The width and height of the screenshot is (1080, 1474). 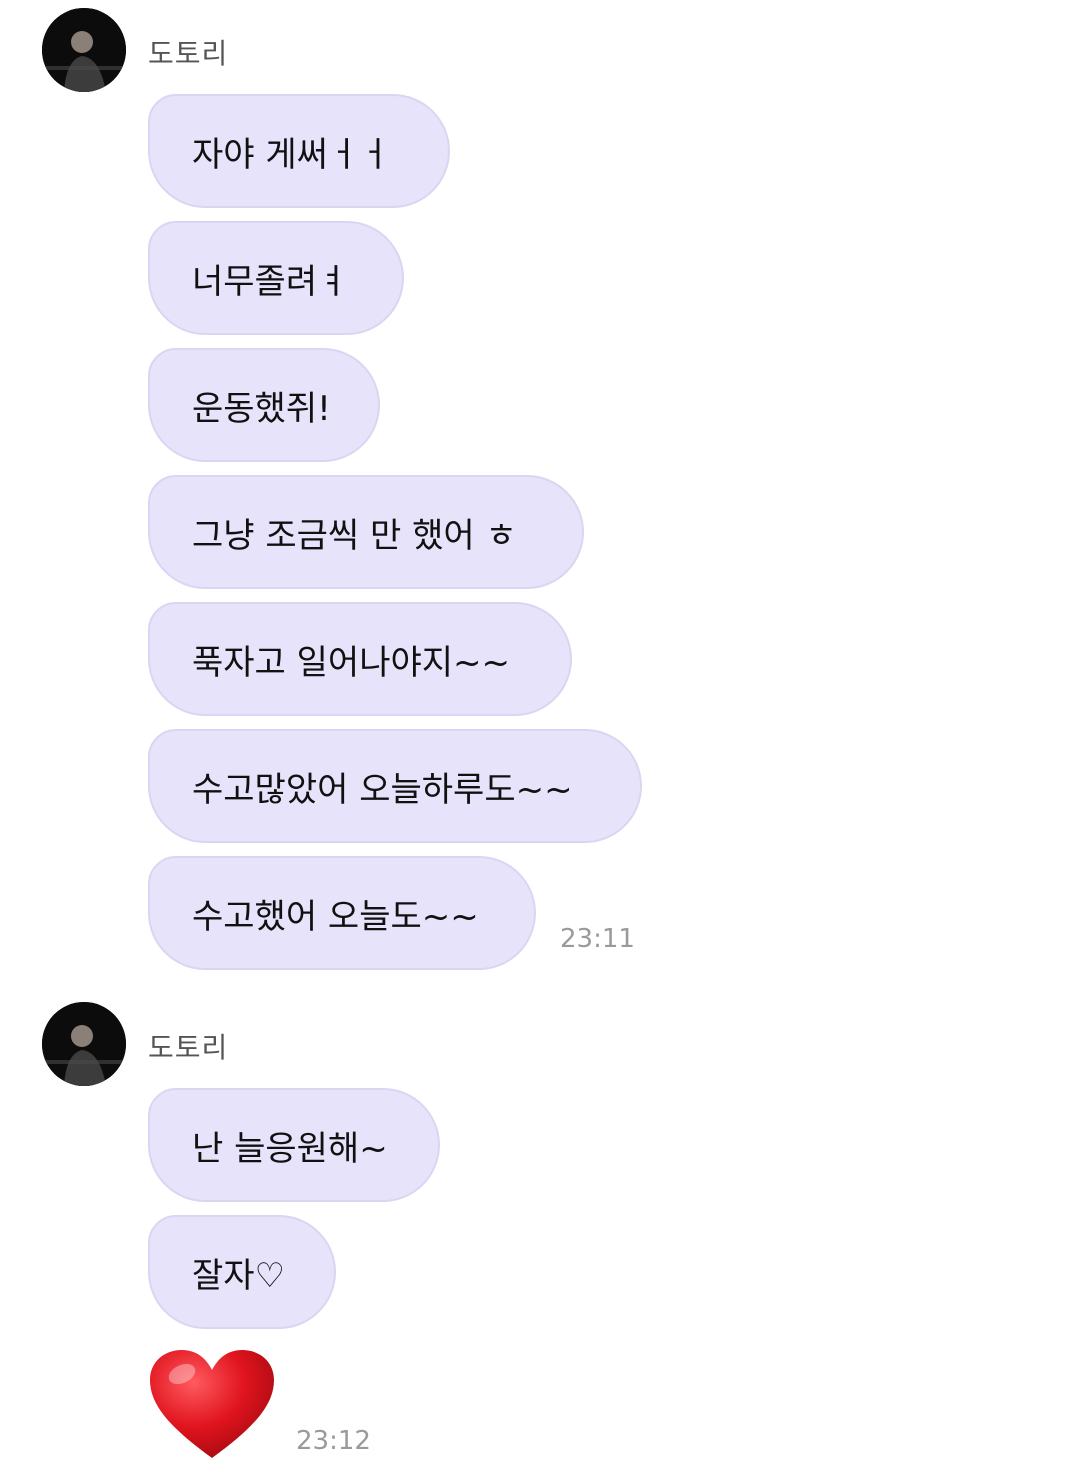 What do you see at coordinates (333, 1441) in the screenshot?
I see `message-timestamp: 23:12` at bounding box center [333, 1441].